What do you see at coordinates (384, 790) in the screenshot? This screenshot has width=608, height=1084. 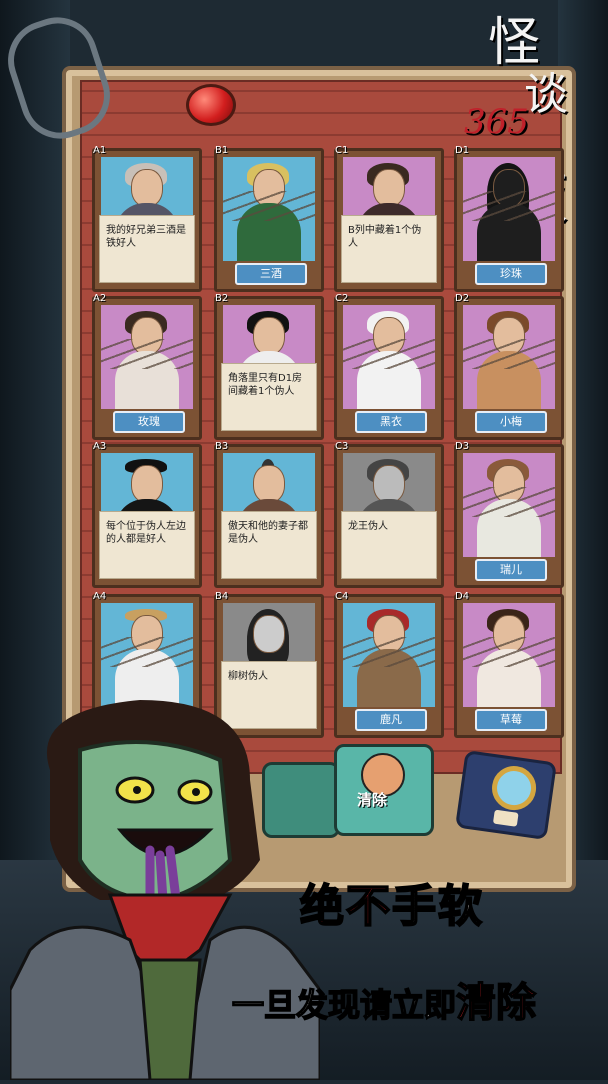 I see `clear-tool-button: 清除` at bounding box center [384, 790].